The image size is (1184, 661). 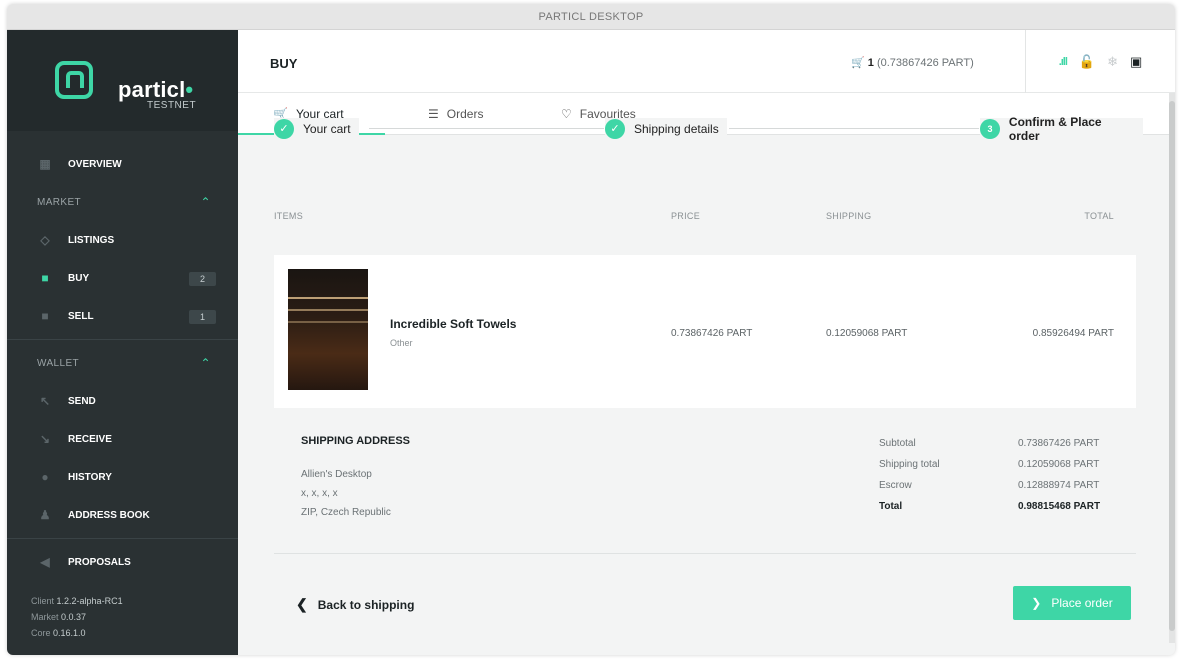 What do you see at coordinates (122, 278) in the screenshot?
I see `sidebar-item-buy: ■ BUY 2` at bounding box center [122, 278].